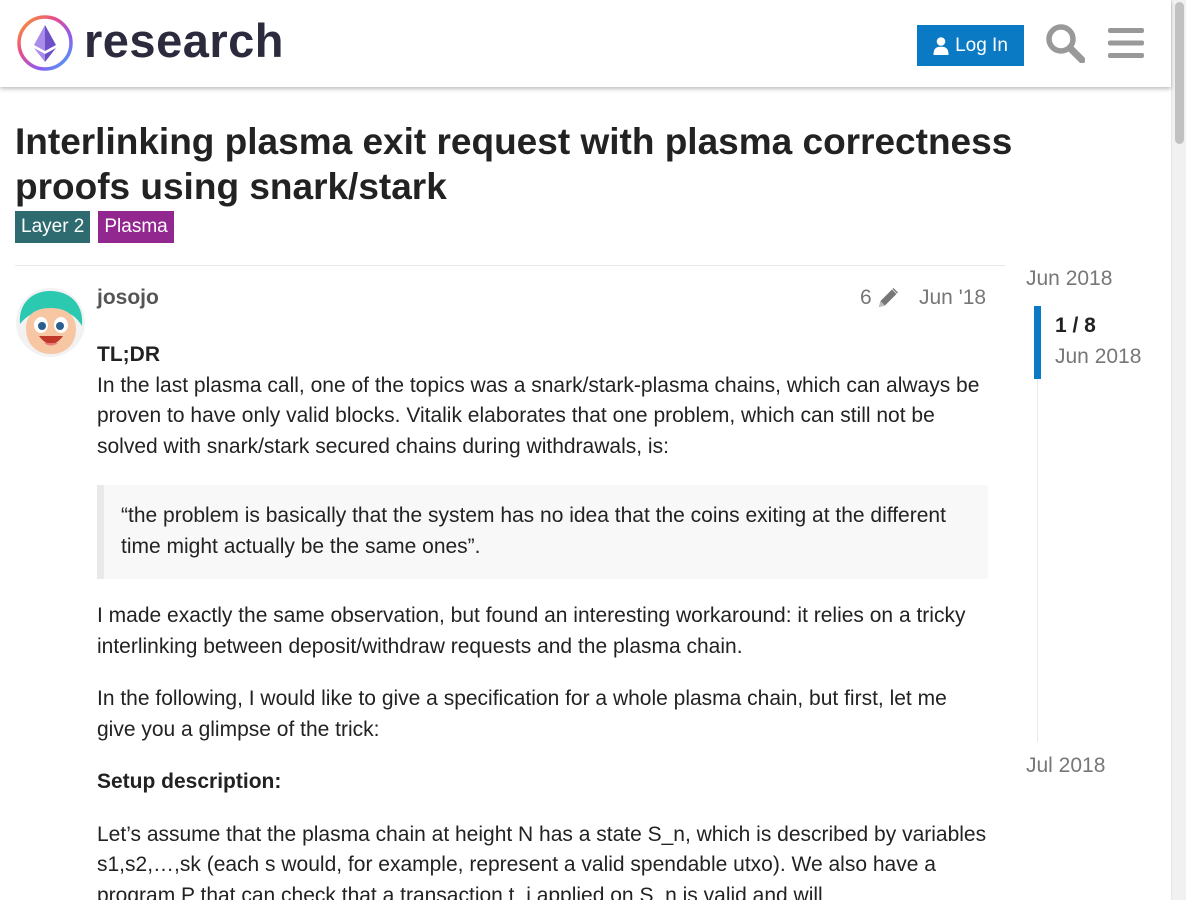  I want to click on search-icon, so click(1065, 43).